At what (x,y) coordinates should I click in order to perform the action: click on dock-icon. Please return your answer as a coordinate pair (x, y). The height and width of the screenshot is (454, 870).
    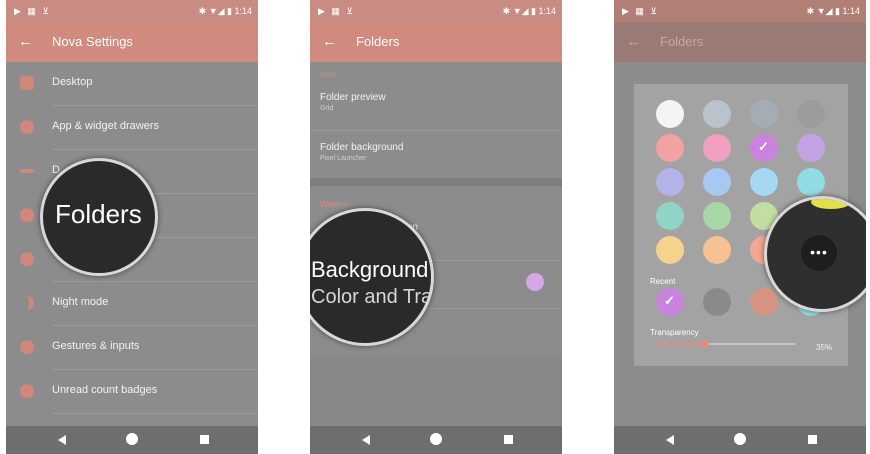
    Looking at the image, I should click on (27, 171).